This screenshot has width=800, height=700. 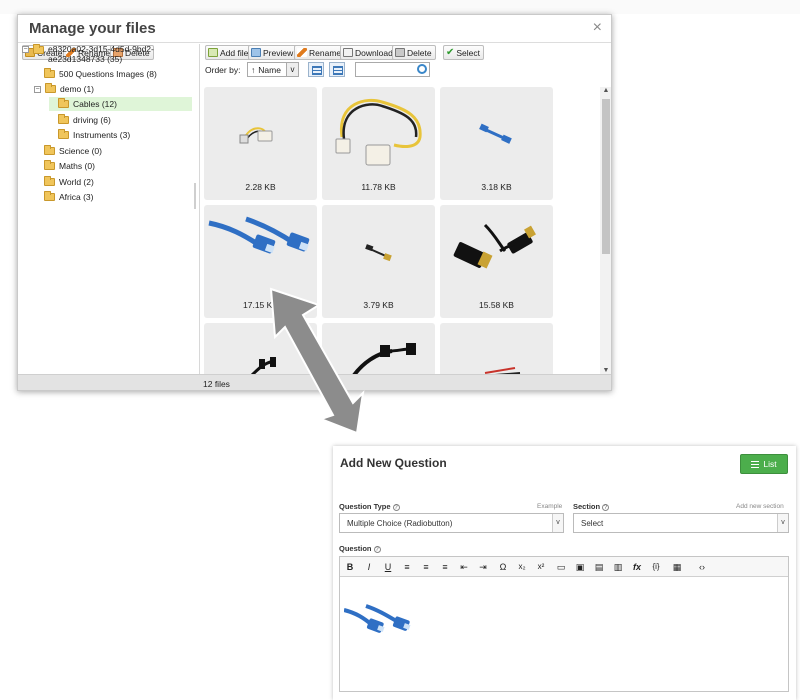 What do you see at coordinates (419, 52) in the screenshot?
I see `delete-file-label: Delete` at bounding box center [419, 52].